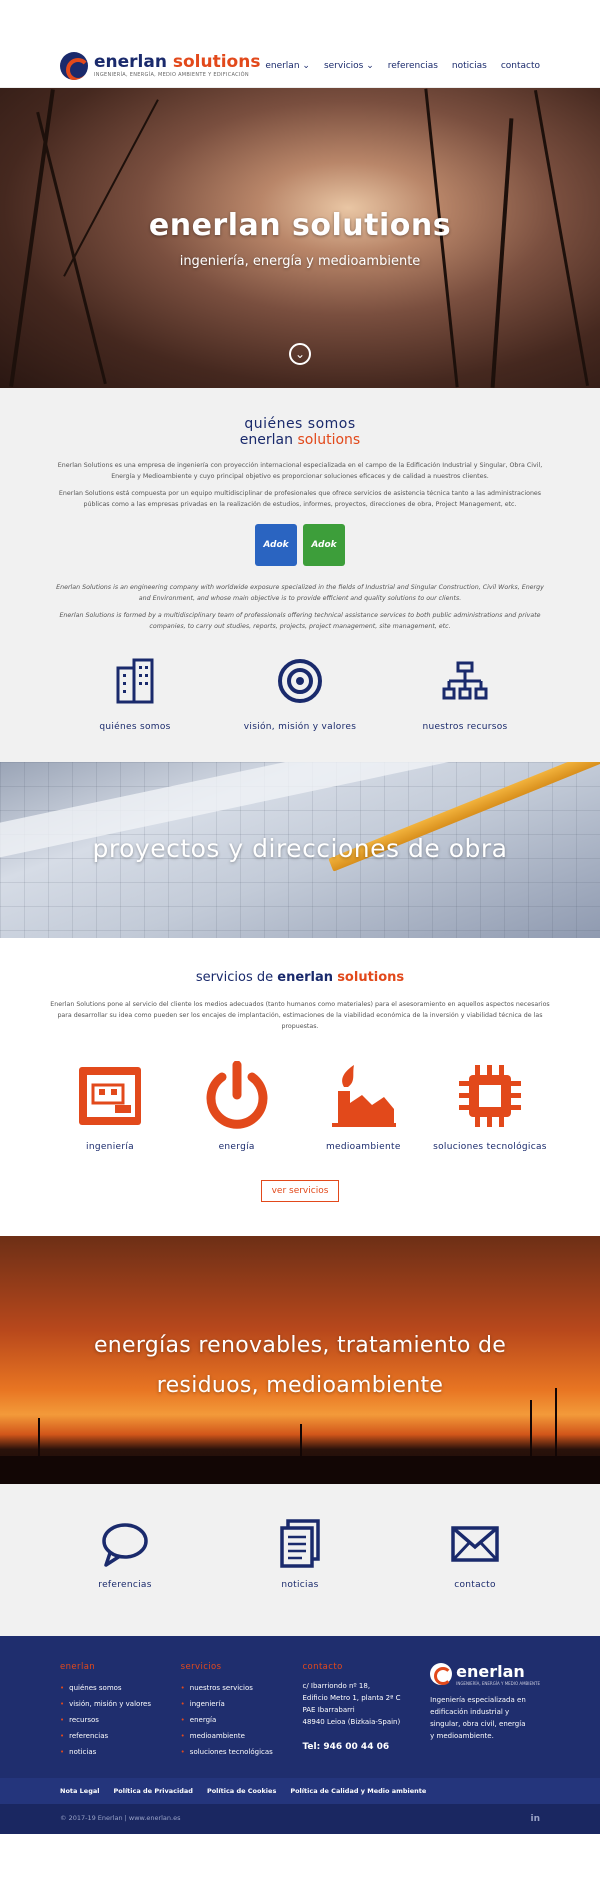 The width and height of the screenshot is (600, 1882). What do you see at coordinates (110, 1096) in the screenshot?
I see `blueprint-icon` at bounding box center [110, 1096].